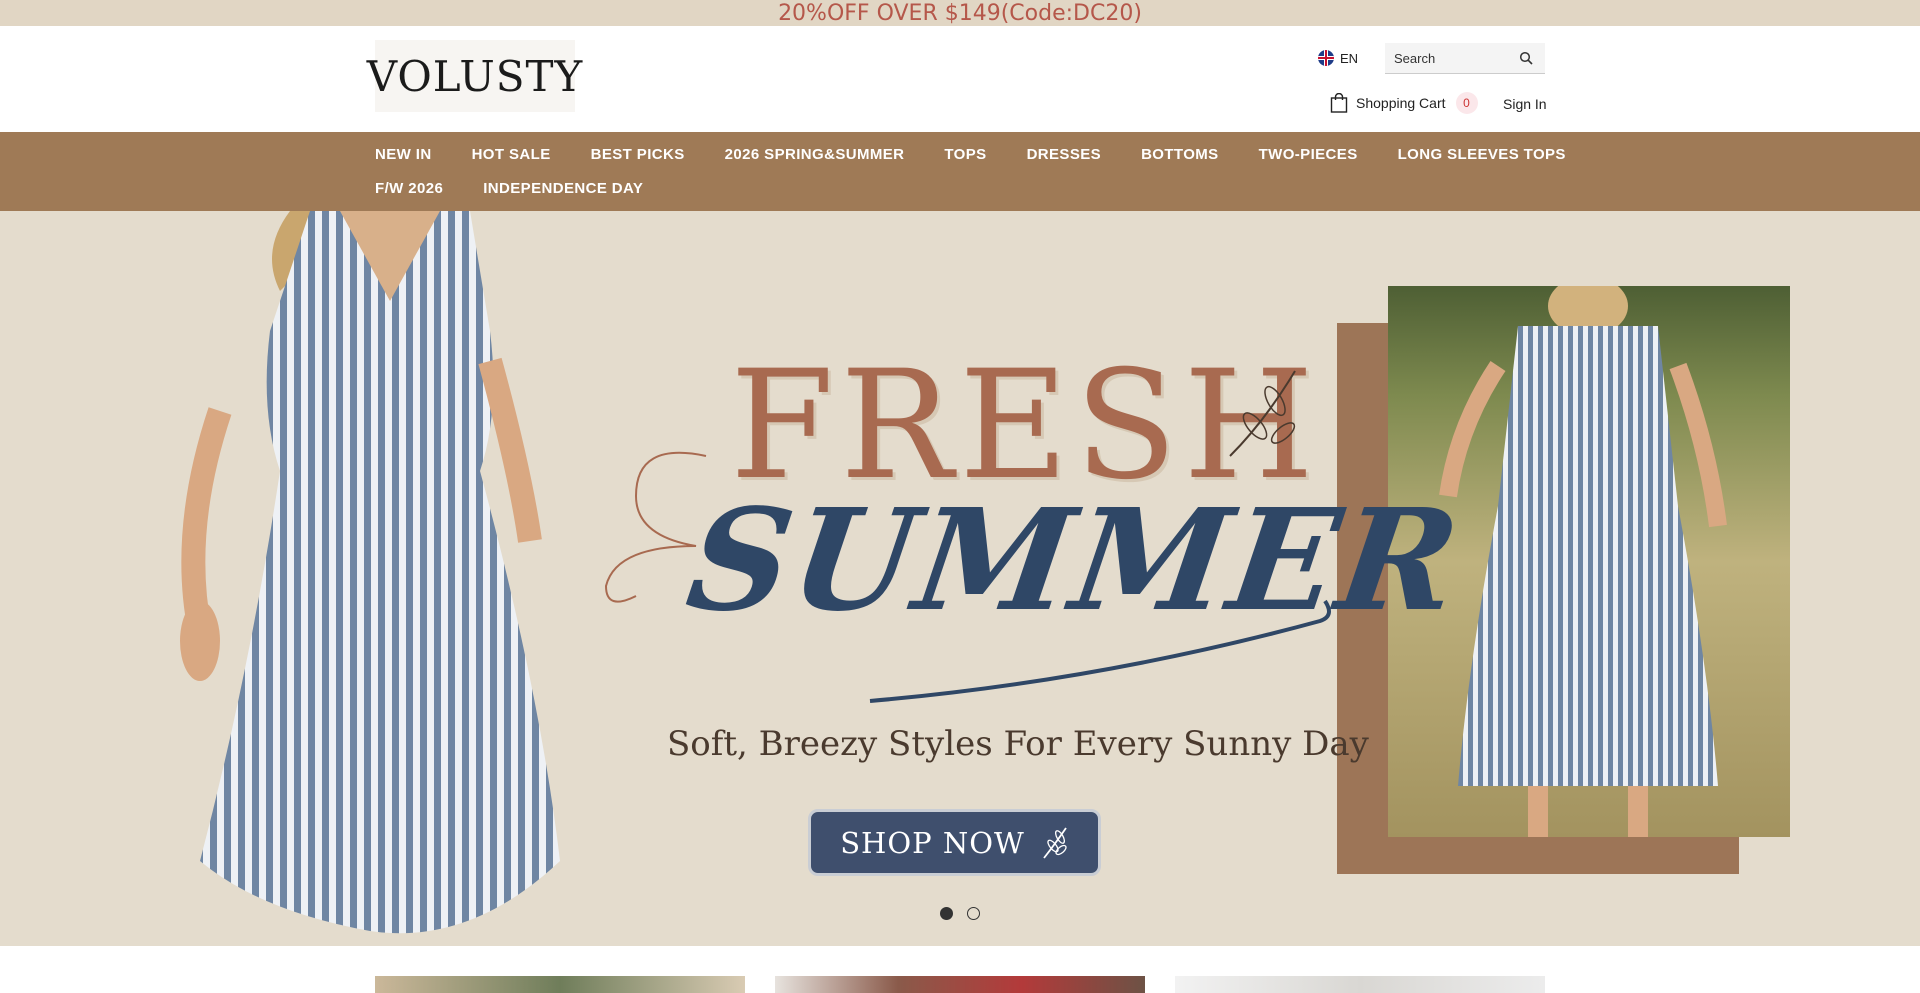  What do you see at coordinates (409, 188) in the screenshot?
I see `nav-item-f-w-2026: F/W 2026` at bounding box center [409, 188].